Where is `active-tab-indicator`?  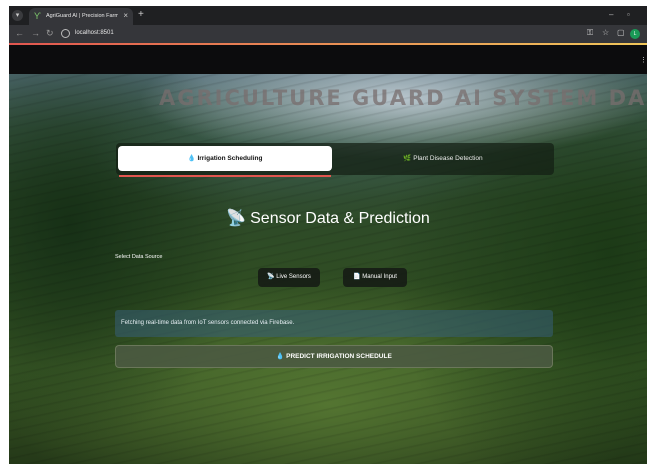
active-tab-indicator is located at coordinates (225, 176).